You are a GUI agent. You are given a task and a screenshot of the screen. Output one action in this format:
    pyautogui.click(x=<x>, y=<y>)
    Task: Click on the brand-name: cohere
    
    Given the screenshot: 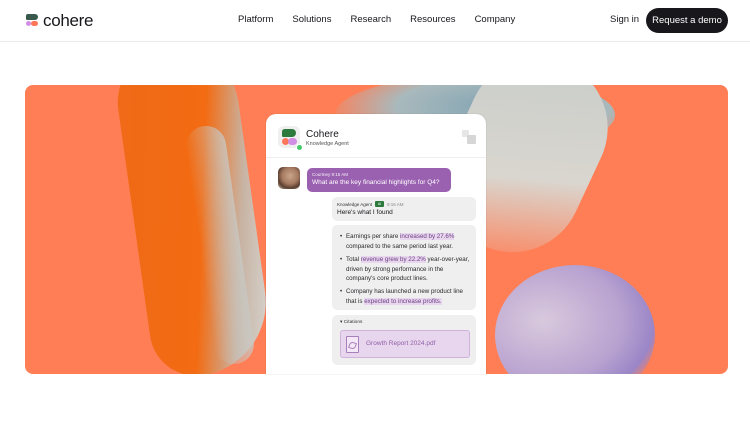 What is the action you would take?
    pyautogui.click(x=68, y=20)
    